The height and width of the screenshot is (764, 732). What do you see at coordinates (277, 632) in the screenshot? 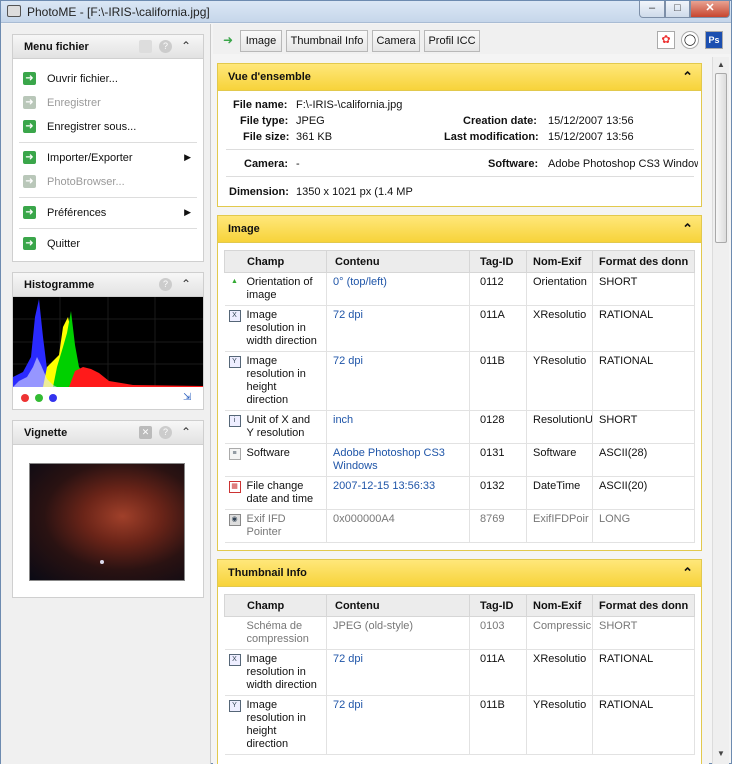
I see `cell-champ: Schéma de compression` at bounding box center [277, 632].